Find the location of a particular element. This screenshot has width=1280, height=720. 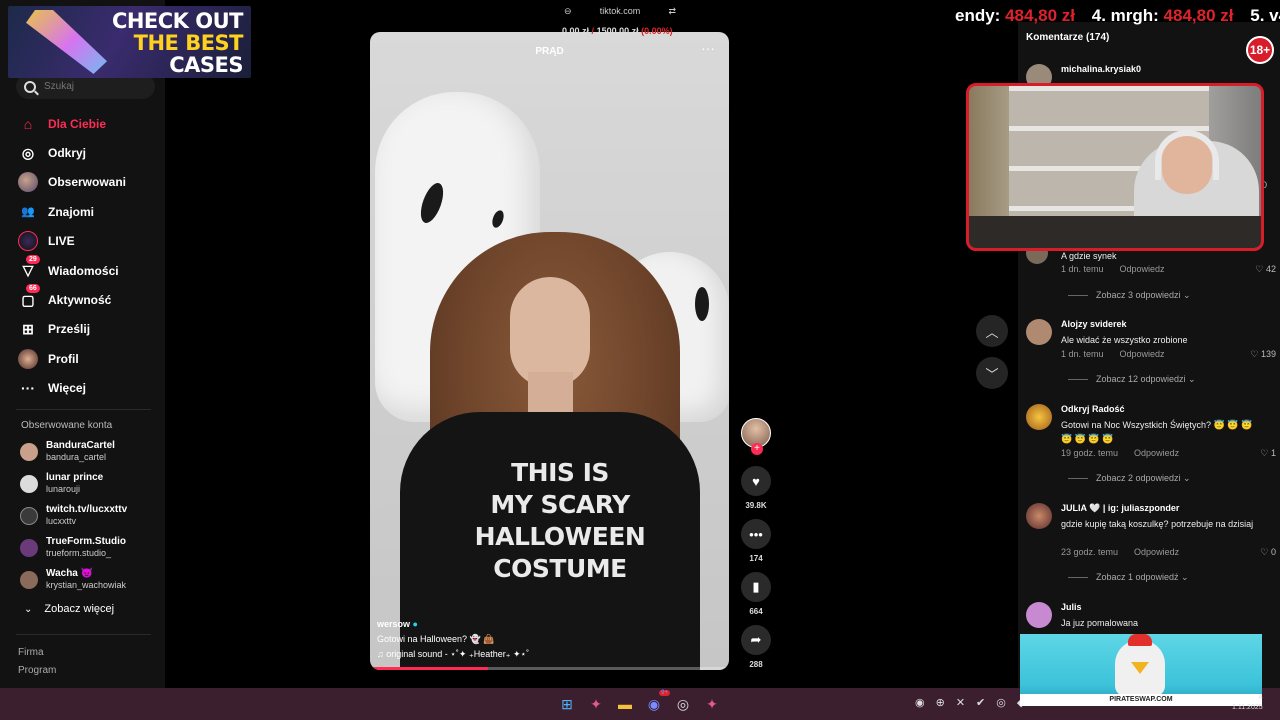

nav-item-upload: ⊞ Prześlij is located at coordinates (88, 329).